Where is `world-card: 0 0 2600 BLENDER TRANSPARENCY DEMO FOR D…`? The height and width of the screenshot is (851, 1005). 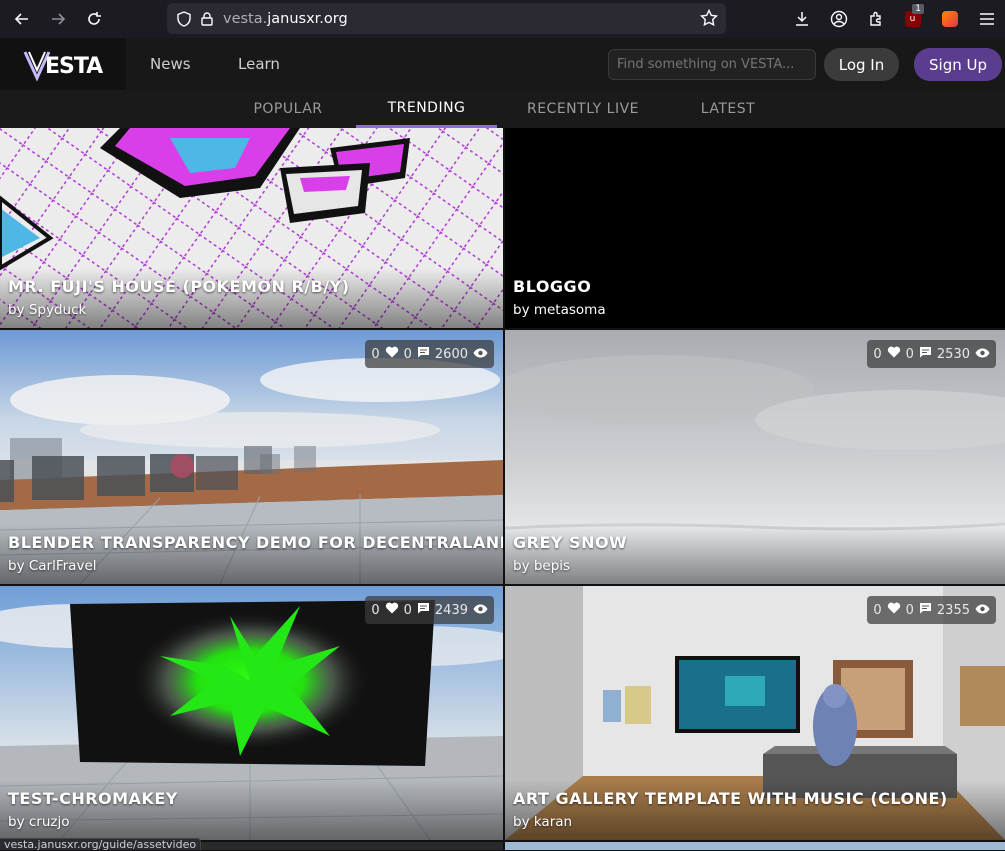
world-card: 0 0 2600 BLENDER TRANSPARENCY DEMO FOR D… is located at coordinates (251, 457).